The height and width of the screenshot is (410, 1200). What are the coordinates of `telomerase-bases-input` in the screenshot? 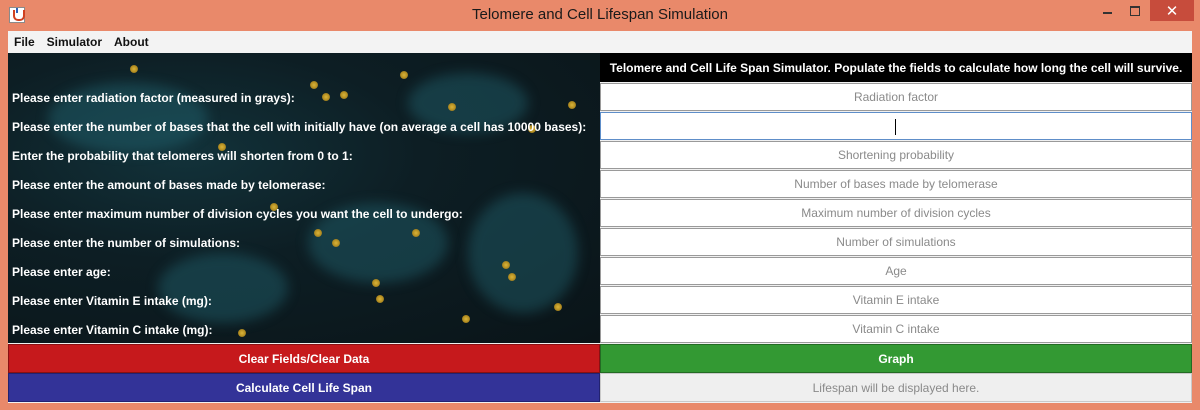 It's located at (896, 184).